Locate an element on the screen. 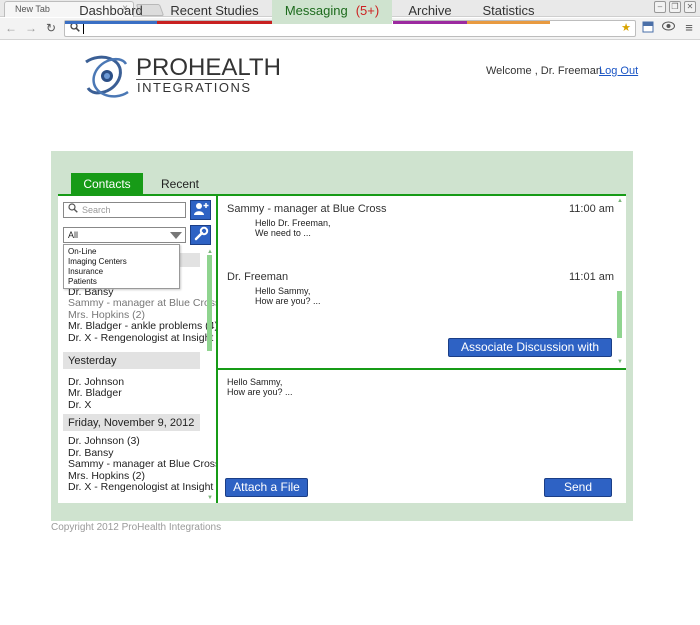  message-time: 11:01 am is located at coordinates (592, 277).